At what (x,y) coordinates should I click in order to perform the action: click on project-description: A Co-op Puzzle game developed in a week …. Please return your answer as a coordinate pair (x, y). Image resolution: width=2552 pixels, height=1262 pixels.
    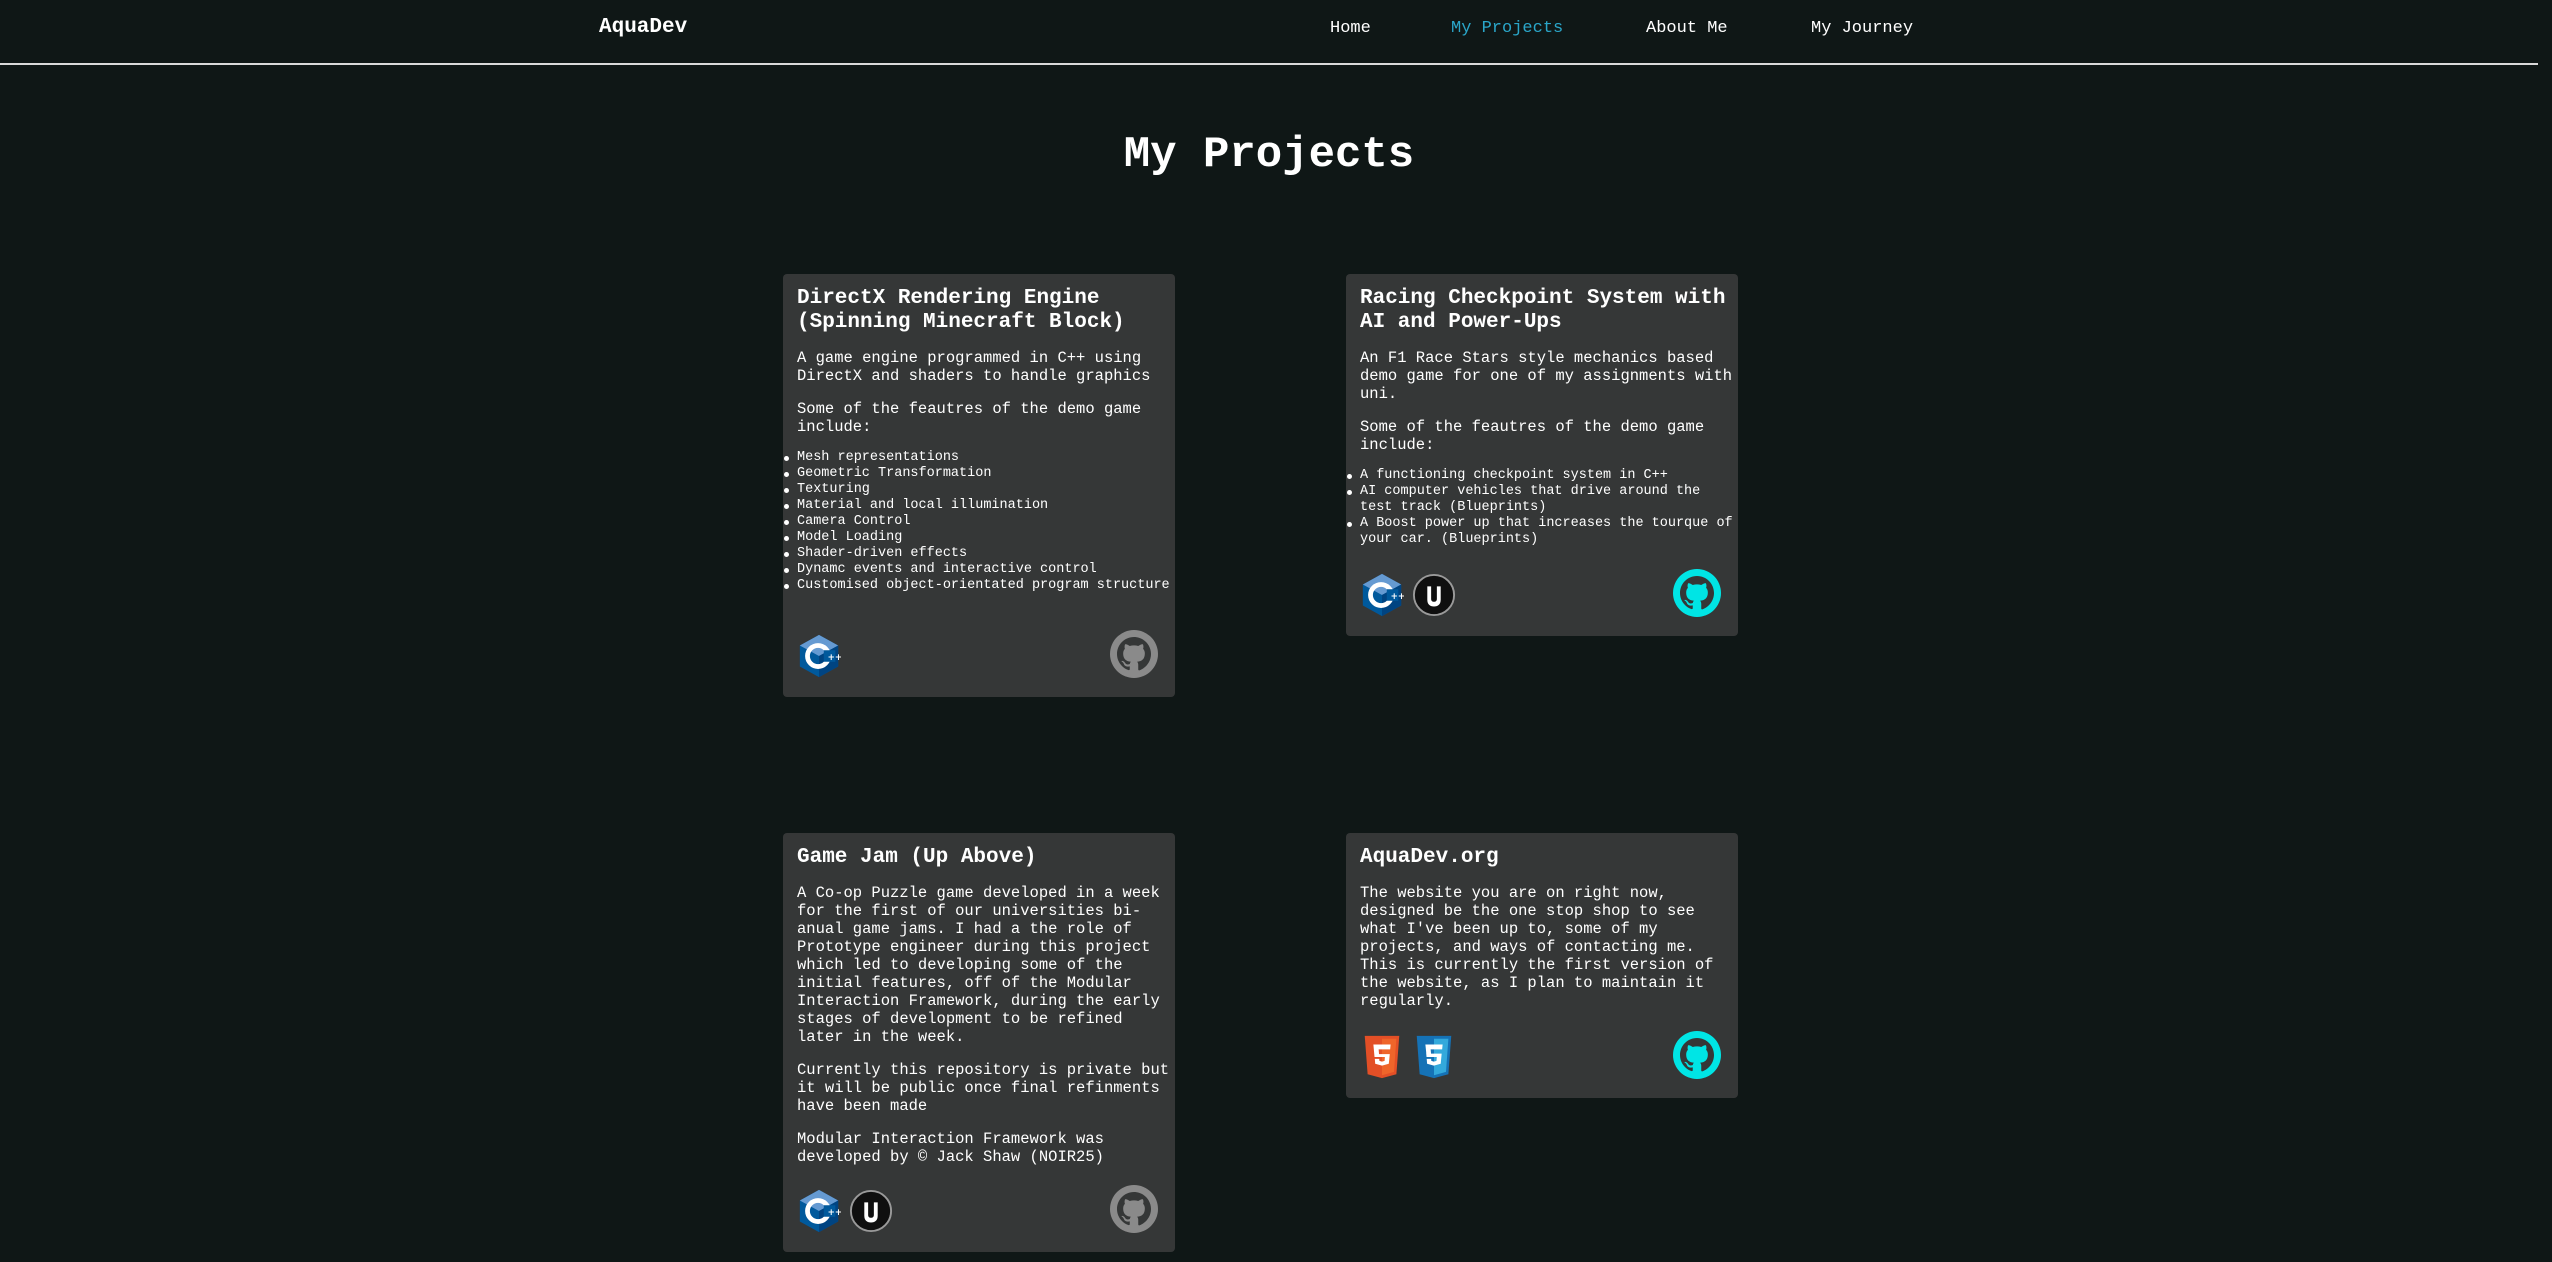
    Looking at the image, I should click on (978, 965).